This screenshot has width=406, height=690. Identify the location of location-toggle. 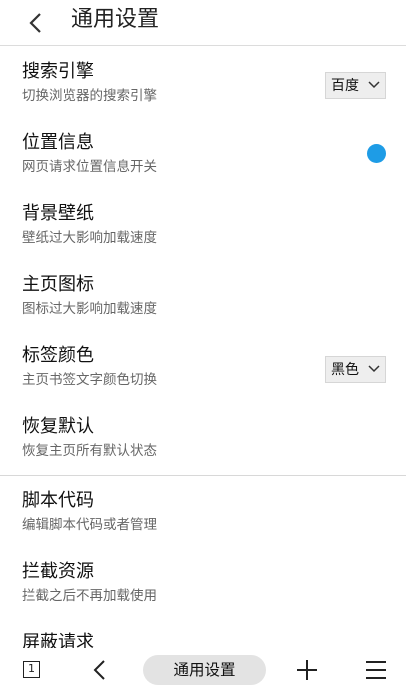
(376, 153).